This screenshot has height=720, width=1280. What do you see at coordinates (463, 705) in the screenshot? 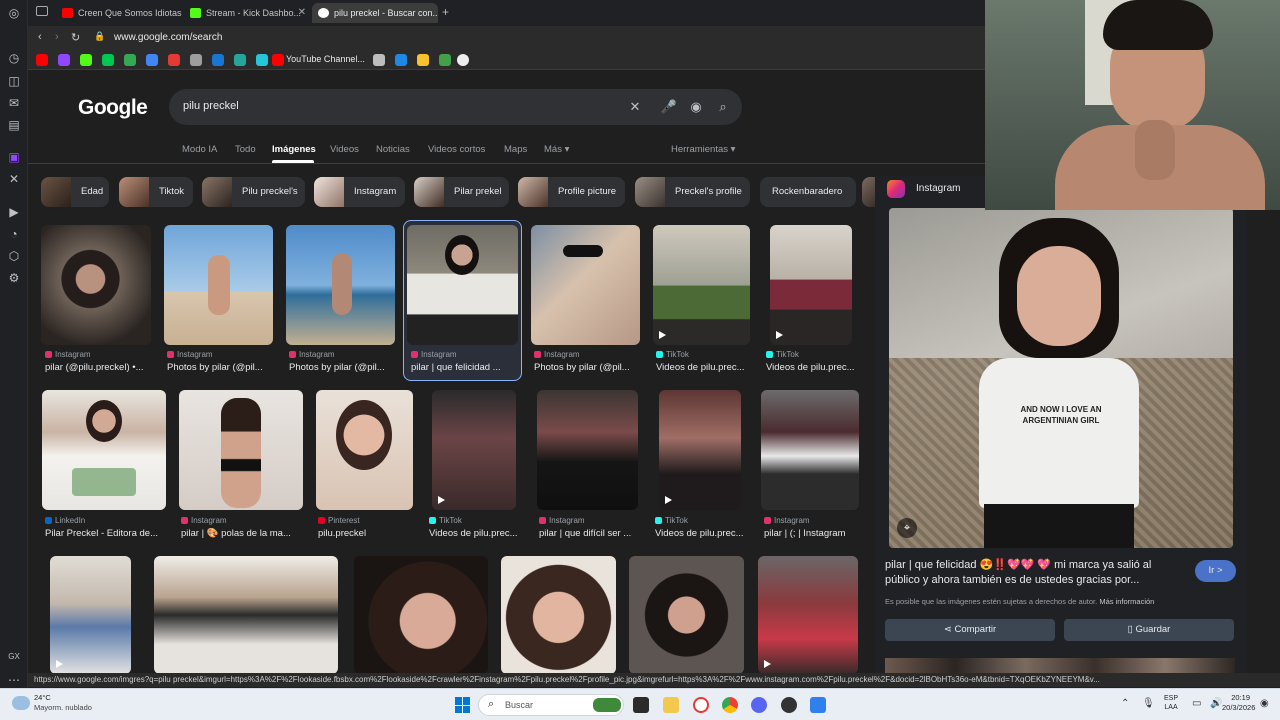
I see `windows-start-icon` at bounding box center [463, 705].